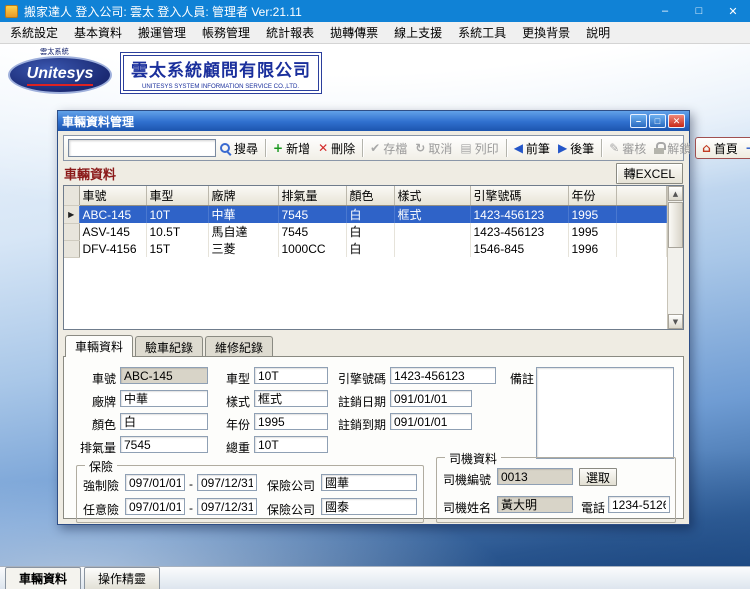  What do you see at coordinates (638, 121) in the screenshot?
I see `child-minimize-button: –` at bounding box center [638, 121].